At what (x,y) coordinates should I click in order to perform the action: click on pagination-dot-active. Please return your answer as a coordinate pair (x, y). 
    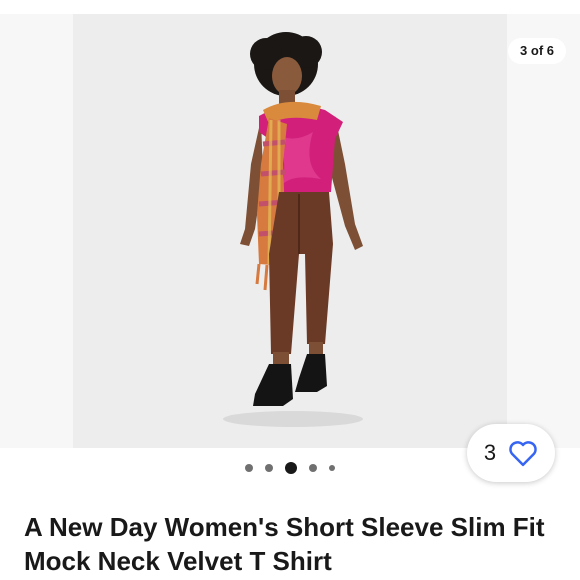
    Looking at the image, I should click on (291, 468).